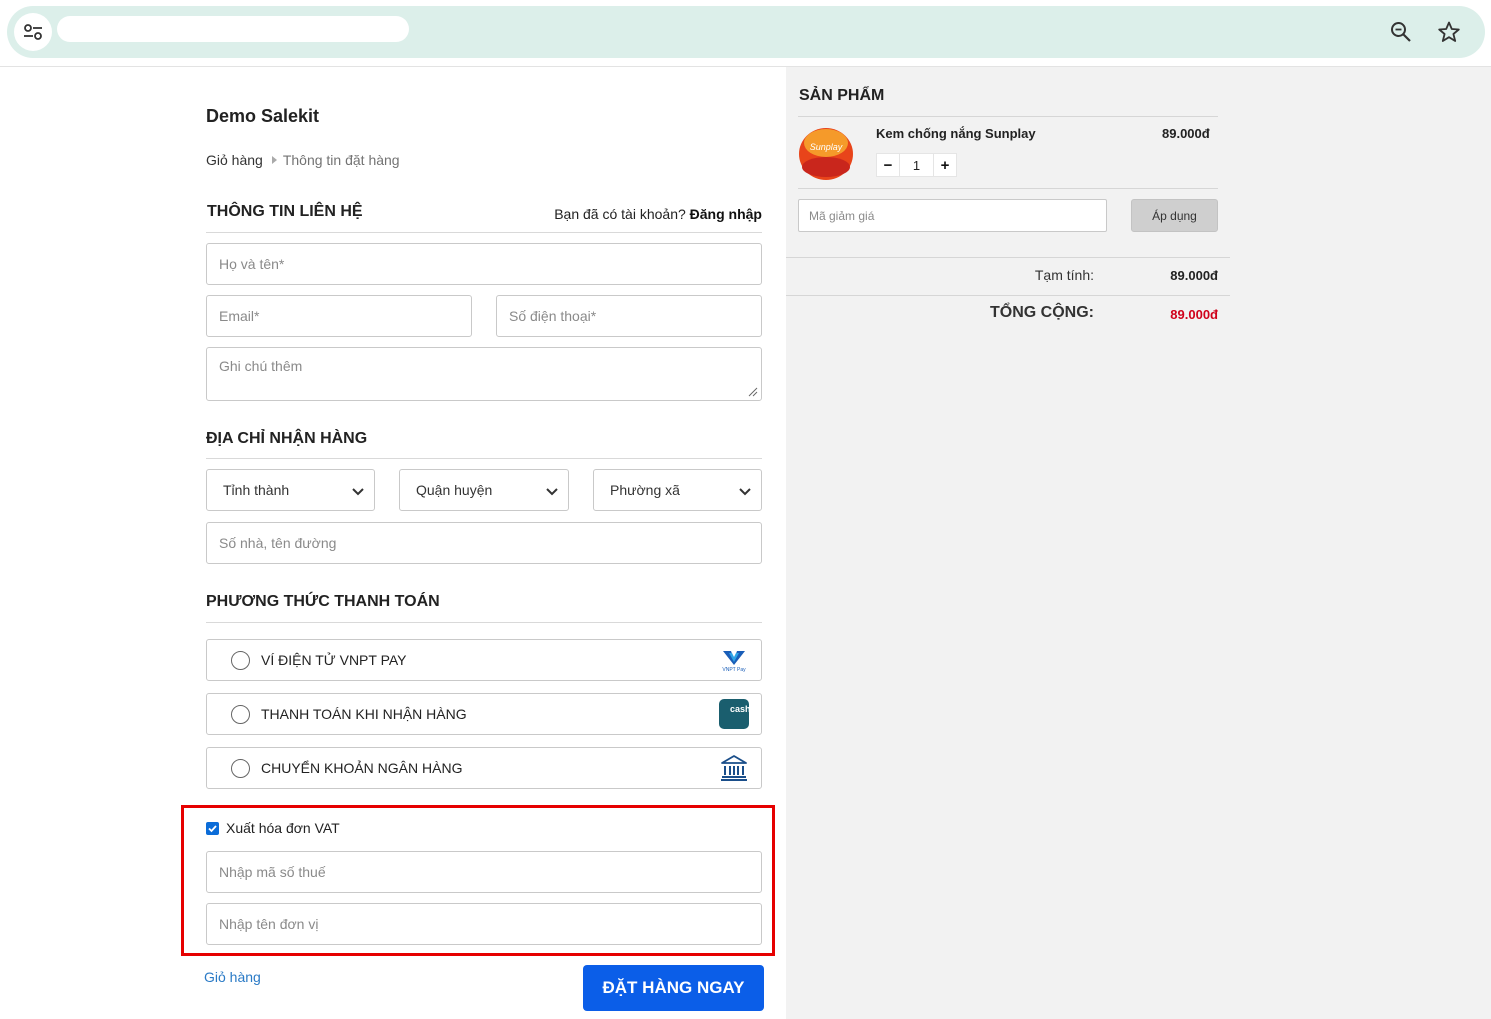 The image size is (1491, 1019). Describe the element at coordinates (362, 768) in the screenshot. I see `payment-option-label: CHUYỂN KHOẢN NGÂN HÀNG` at that location.